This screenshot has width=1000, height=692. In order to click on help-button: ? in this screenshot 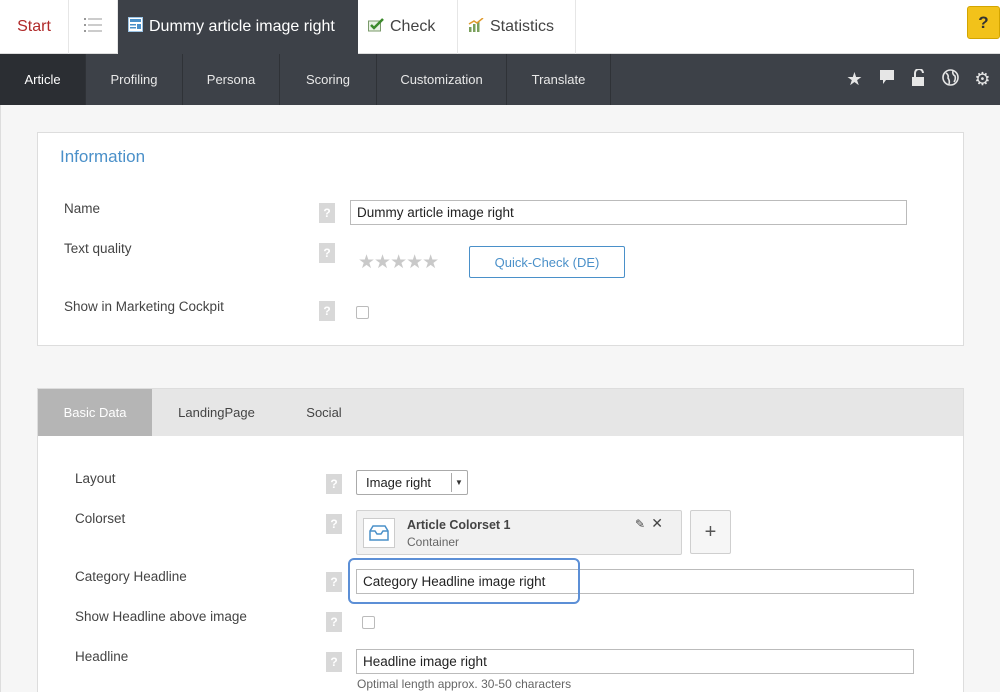, I will do `click(983, 22)`.